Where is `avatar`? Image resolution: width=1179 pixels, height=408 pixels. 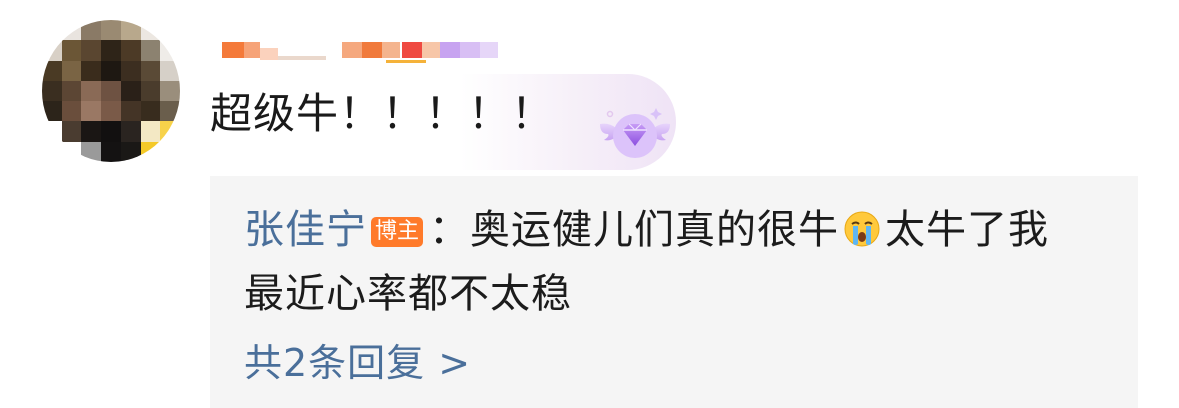 avatar is located at coordinates (111, 91).